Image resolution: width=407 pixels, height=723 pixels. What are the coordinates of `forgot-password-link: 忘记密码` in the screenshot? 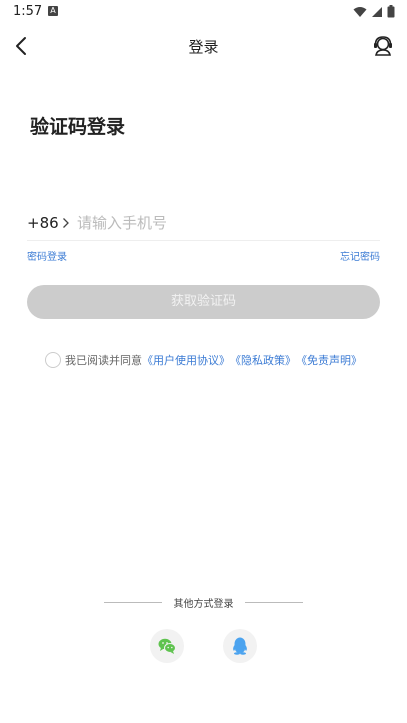 It's located at (360, 255).